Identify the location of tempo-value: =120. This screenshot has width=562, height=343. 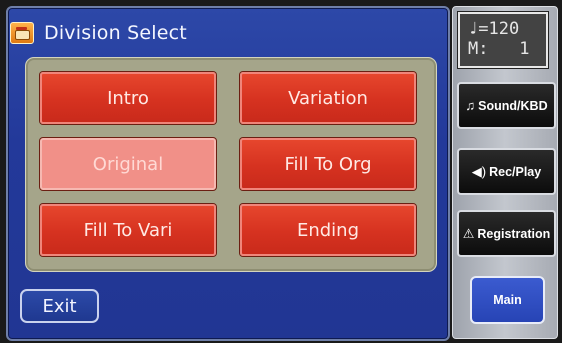
(499, 29).